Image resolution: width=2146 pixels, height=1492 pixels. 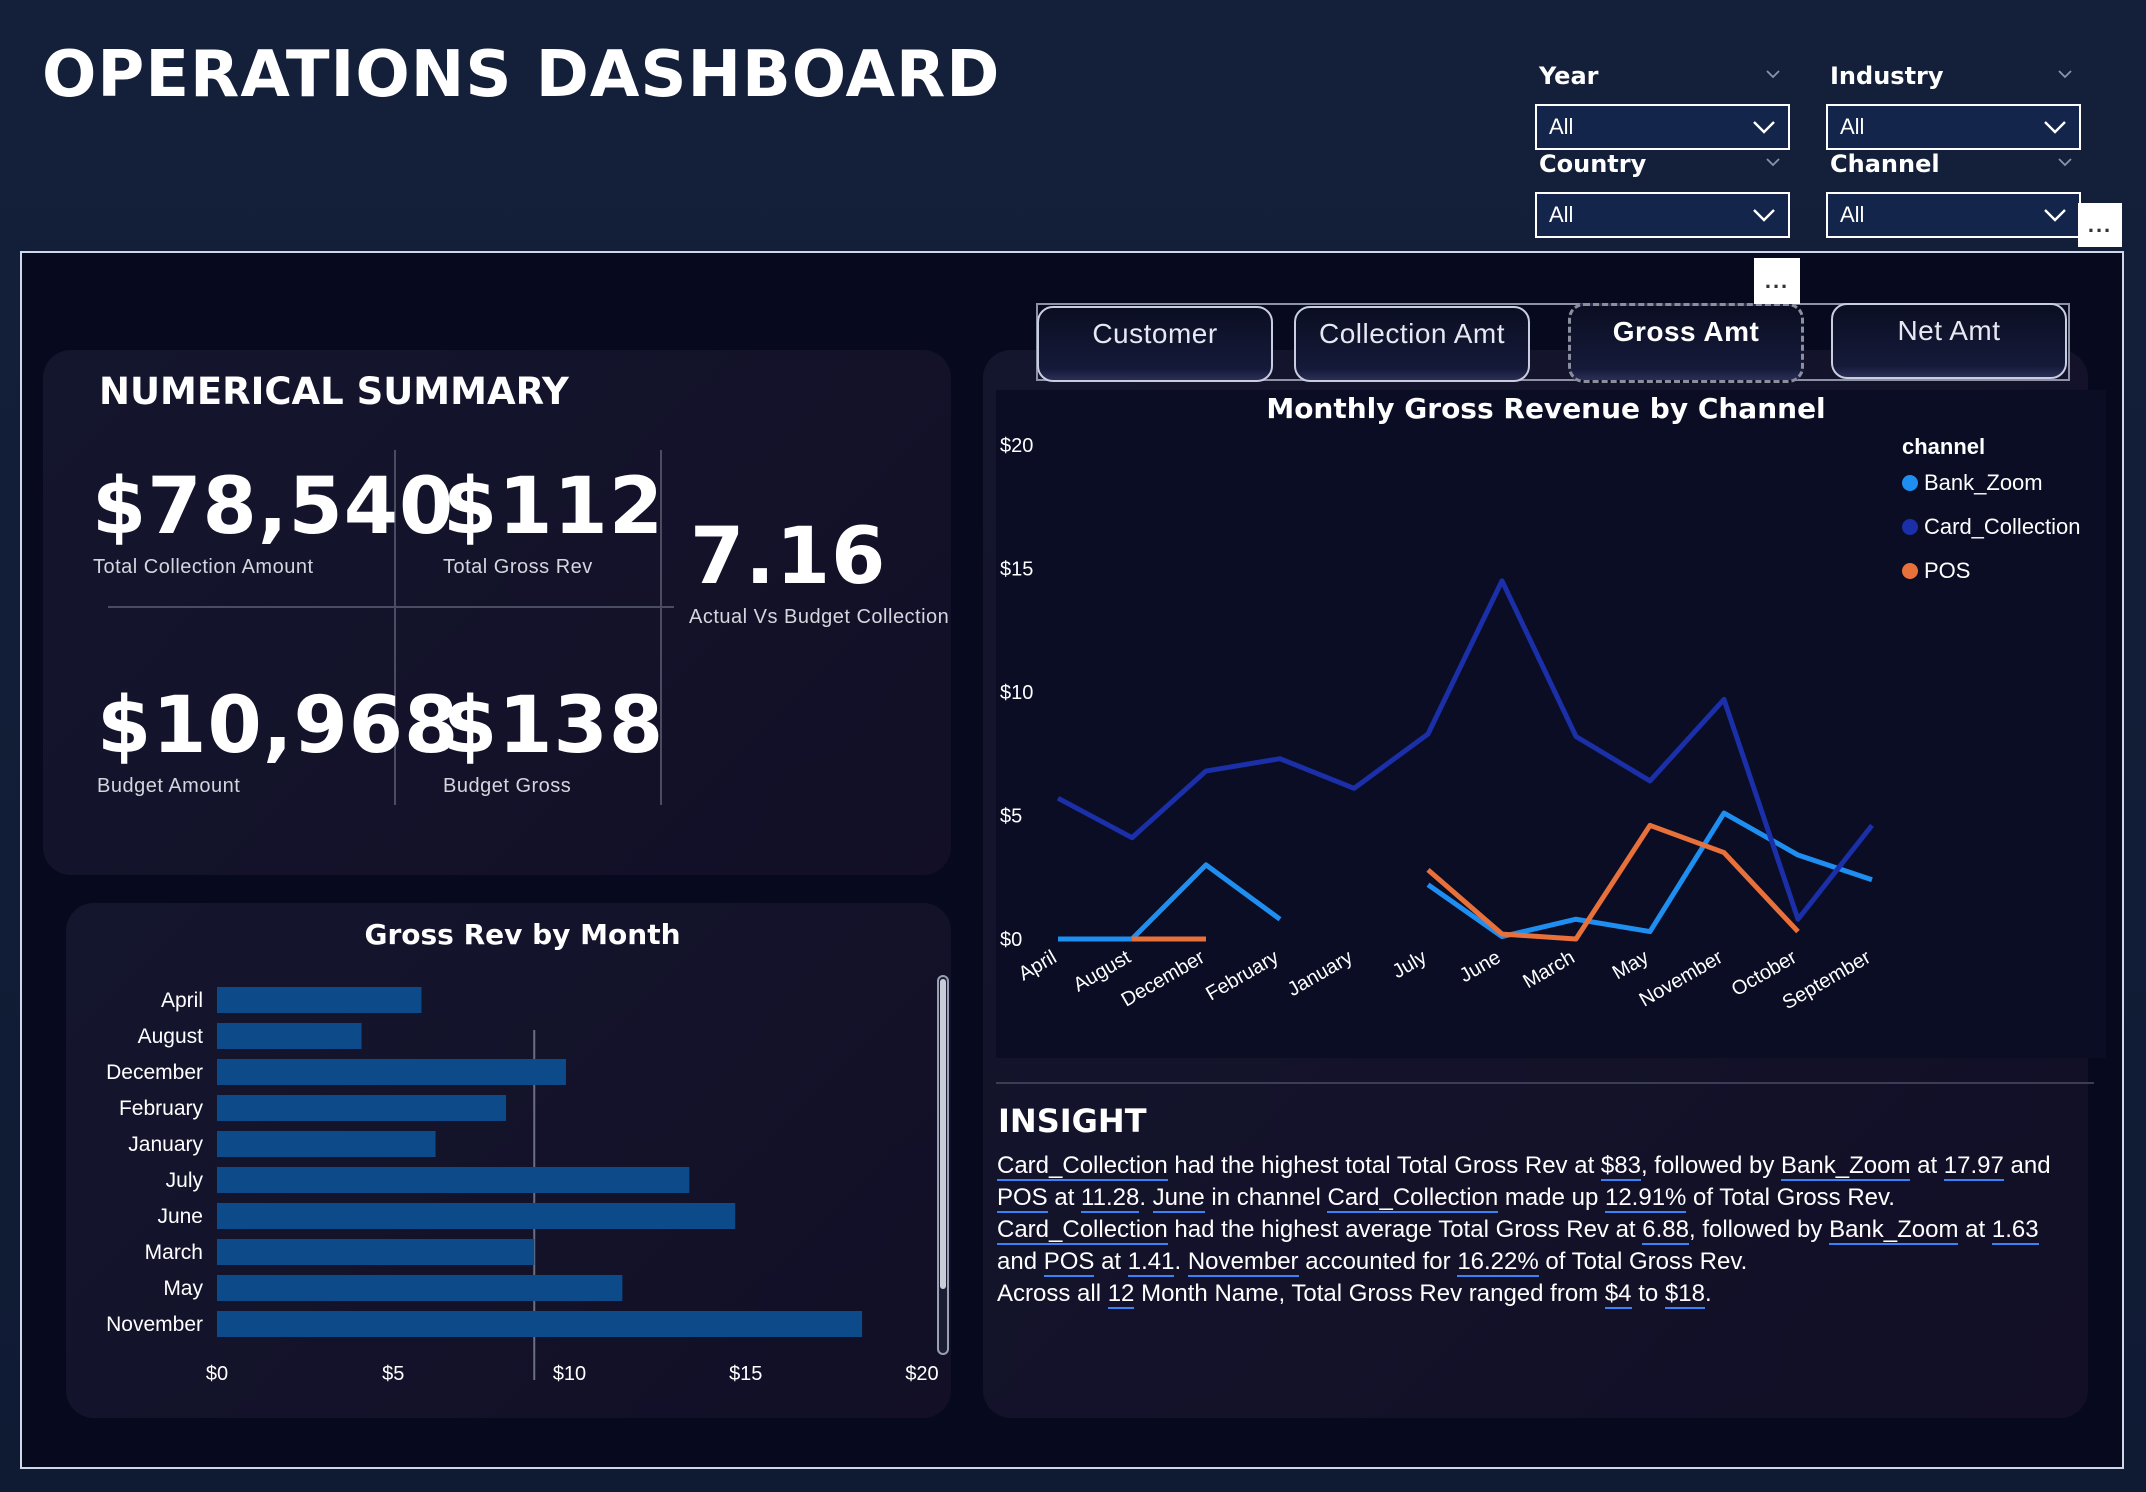 I want to click on legend-item-bank-zoom: Bank_Zoom, so click(x=1972, y=483).